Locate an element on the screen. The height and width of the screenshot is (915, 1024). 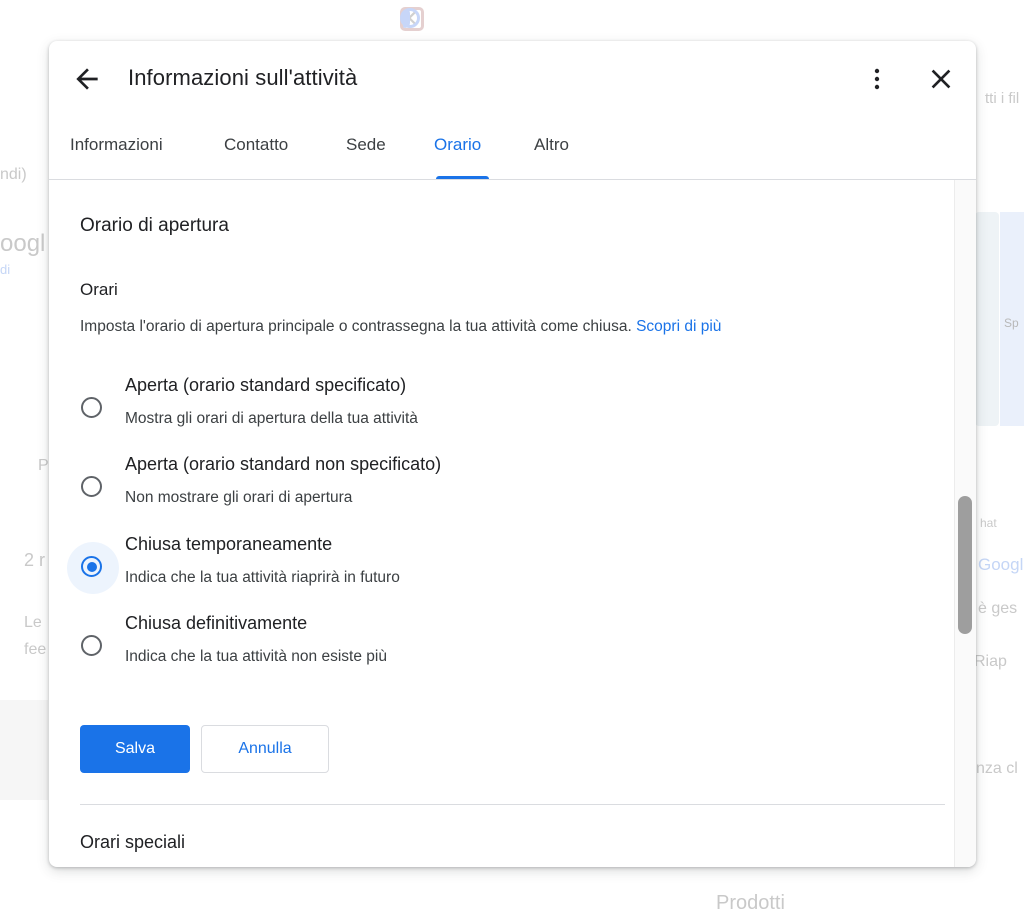
option-label: Chiusa definitivamente is located at coordinates (216, 623).